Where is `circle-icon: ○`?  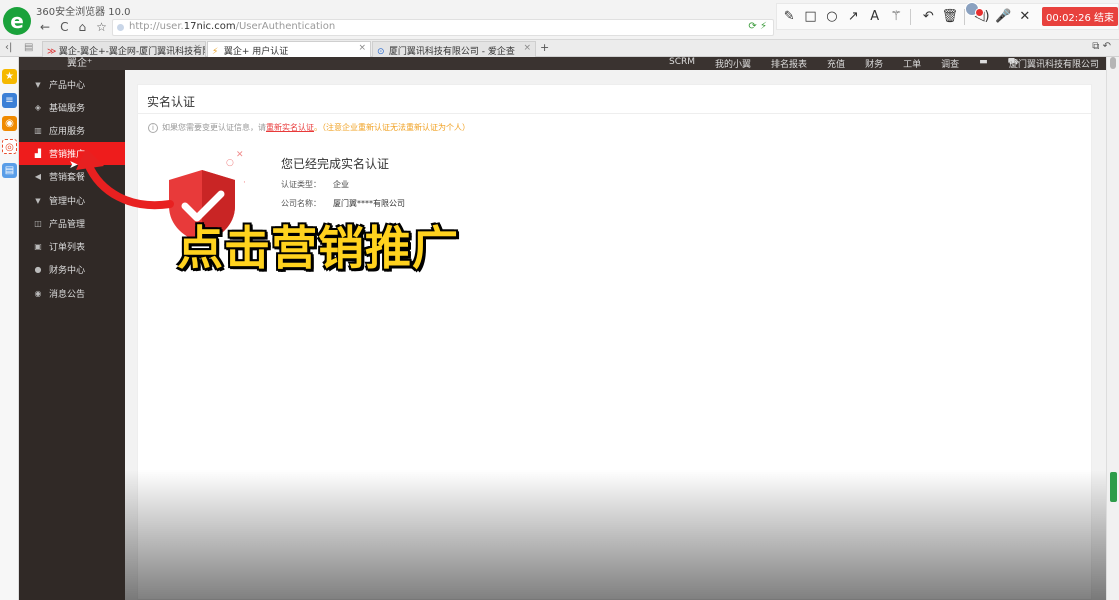 circle-icon: ○ is located at coordinates (832, 16).